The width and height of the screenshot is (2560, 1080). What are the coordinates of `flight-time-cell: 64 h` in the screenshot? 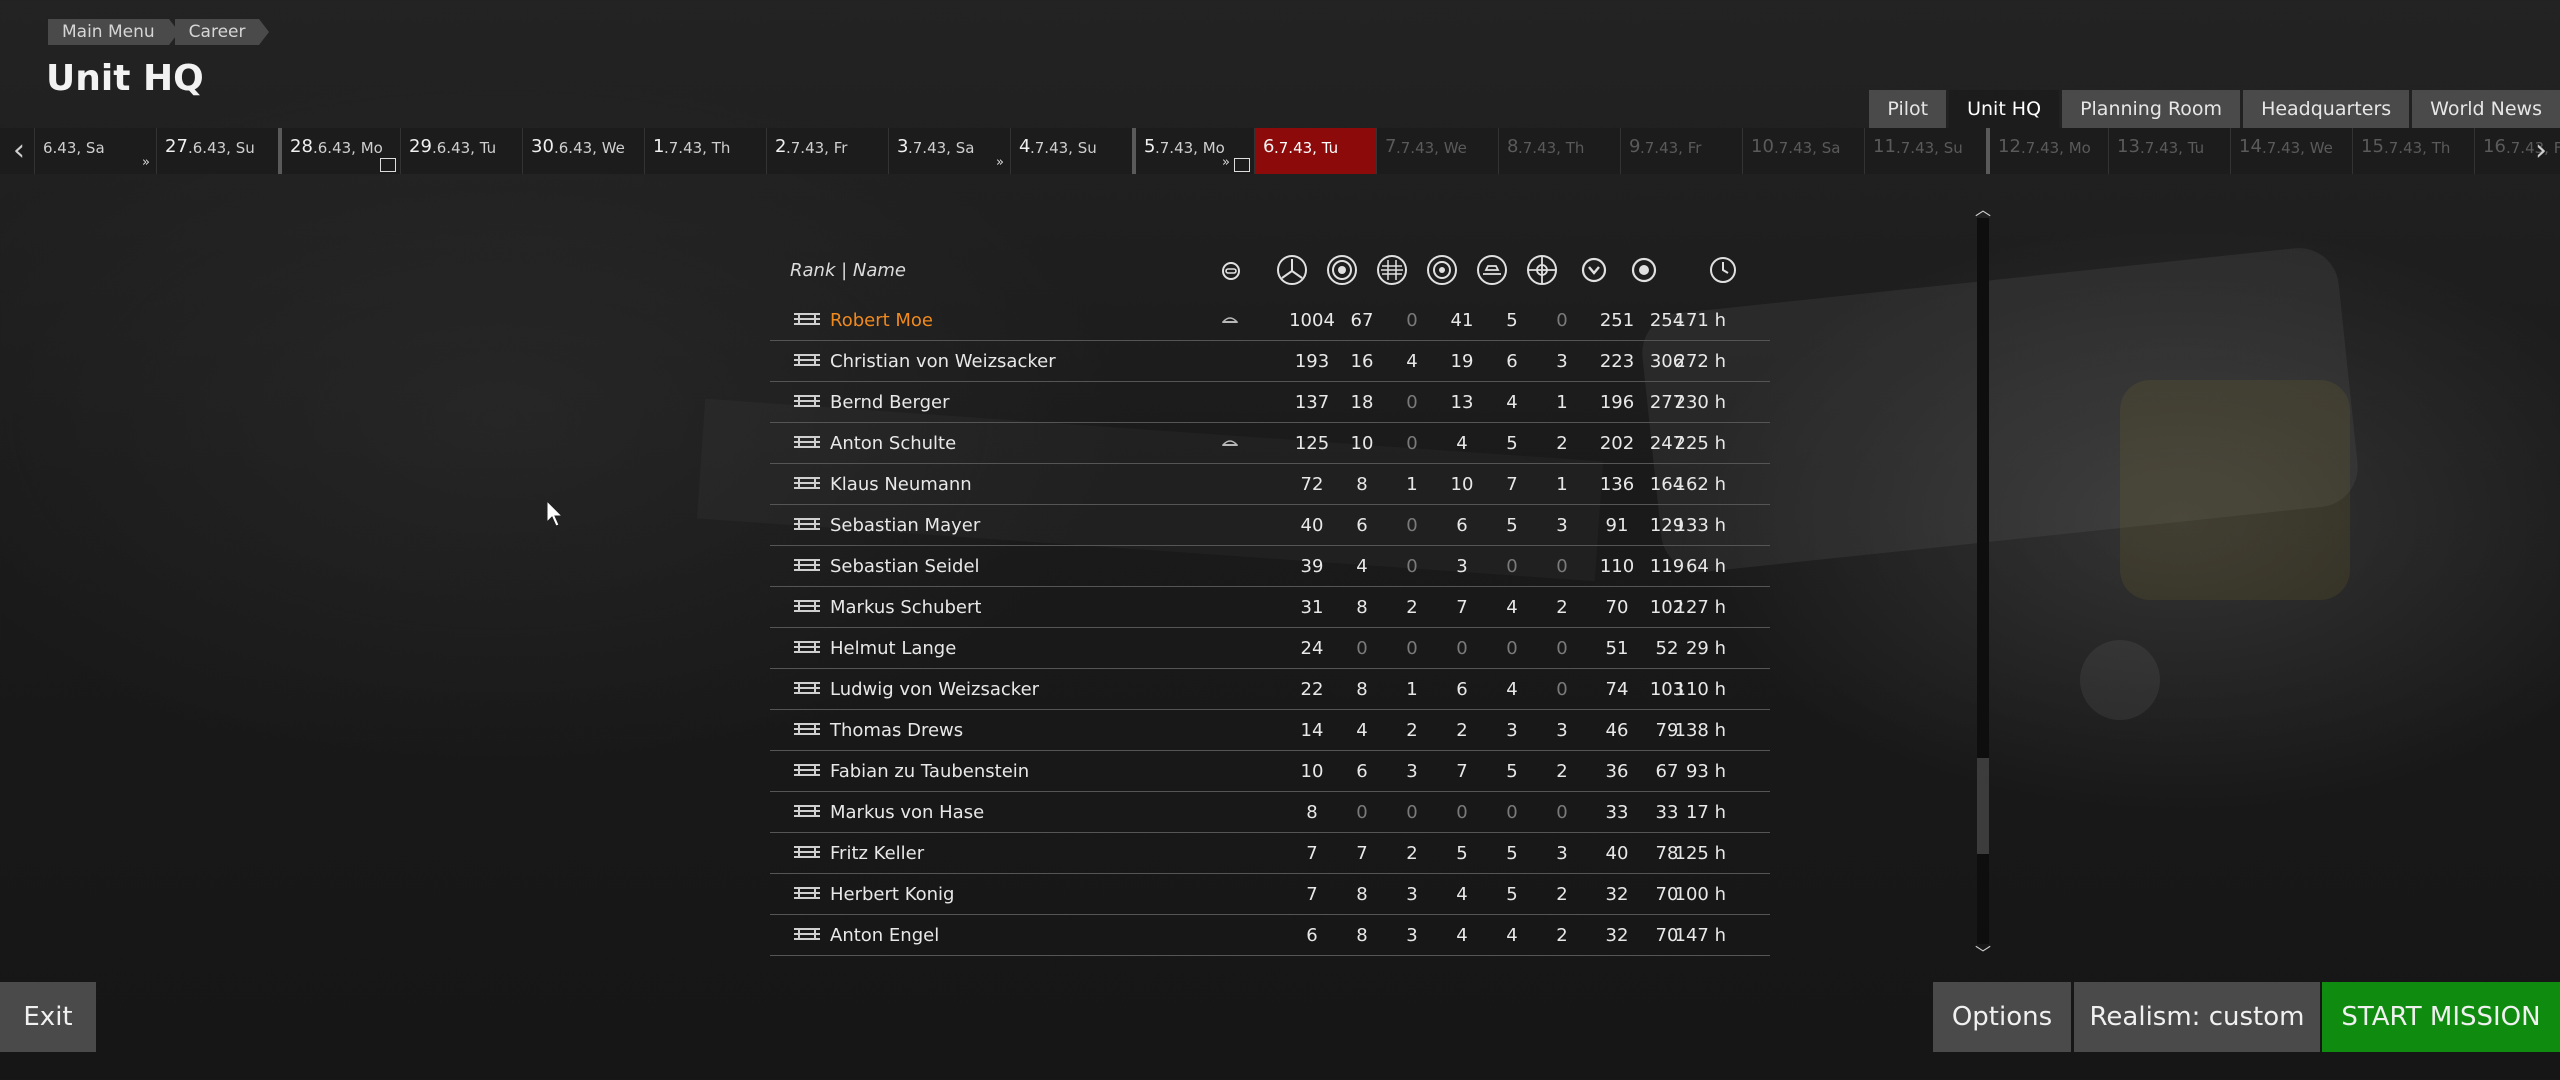 It's located at (1705, 566).